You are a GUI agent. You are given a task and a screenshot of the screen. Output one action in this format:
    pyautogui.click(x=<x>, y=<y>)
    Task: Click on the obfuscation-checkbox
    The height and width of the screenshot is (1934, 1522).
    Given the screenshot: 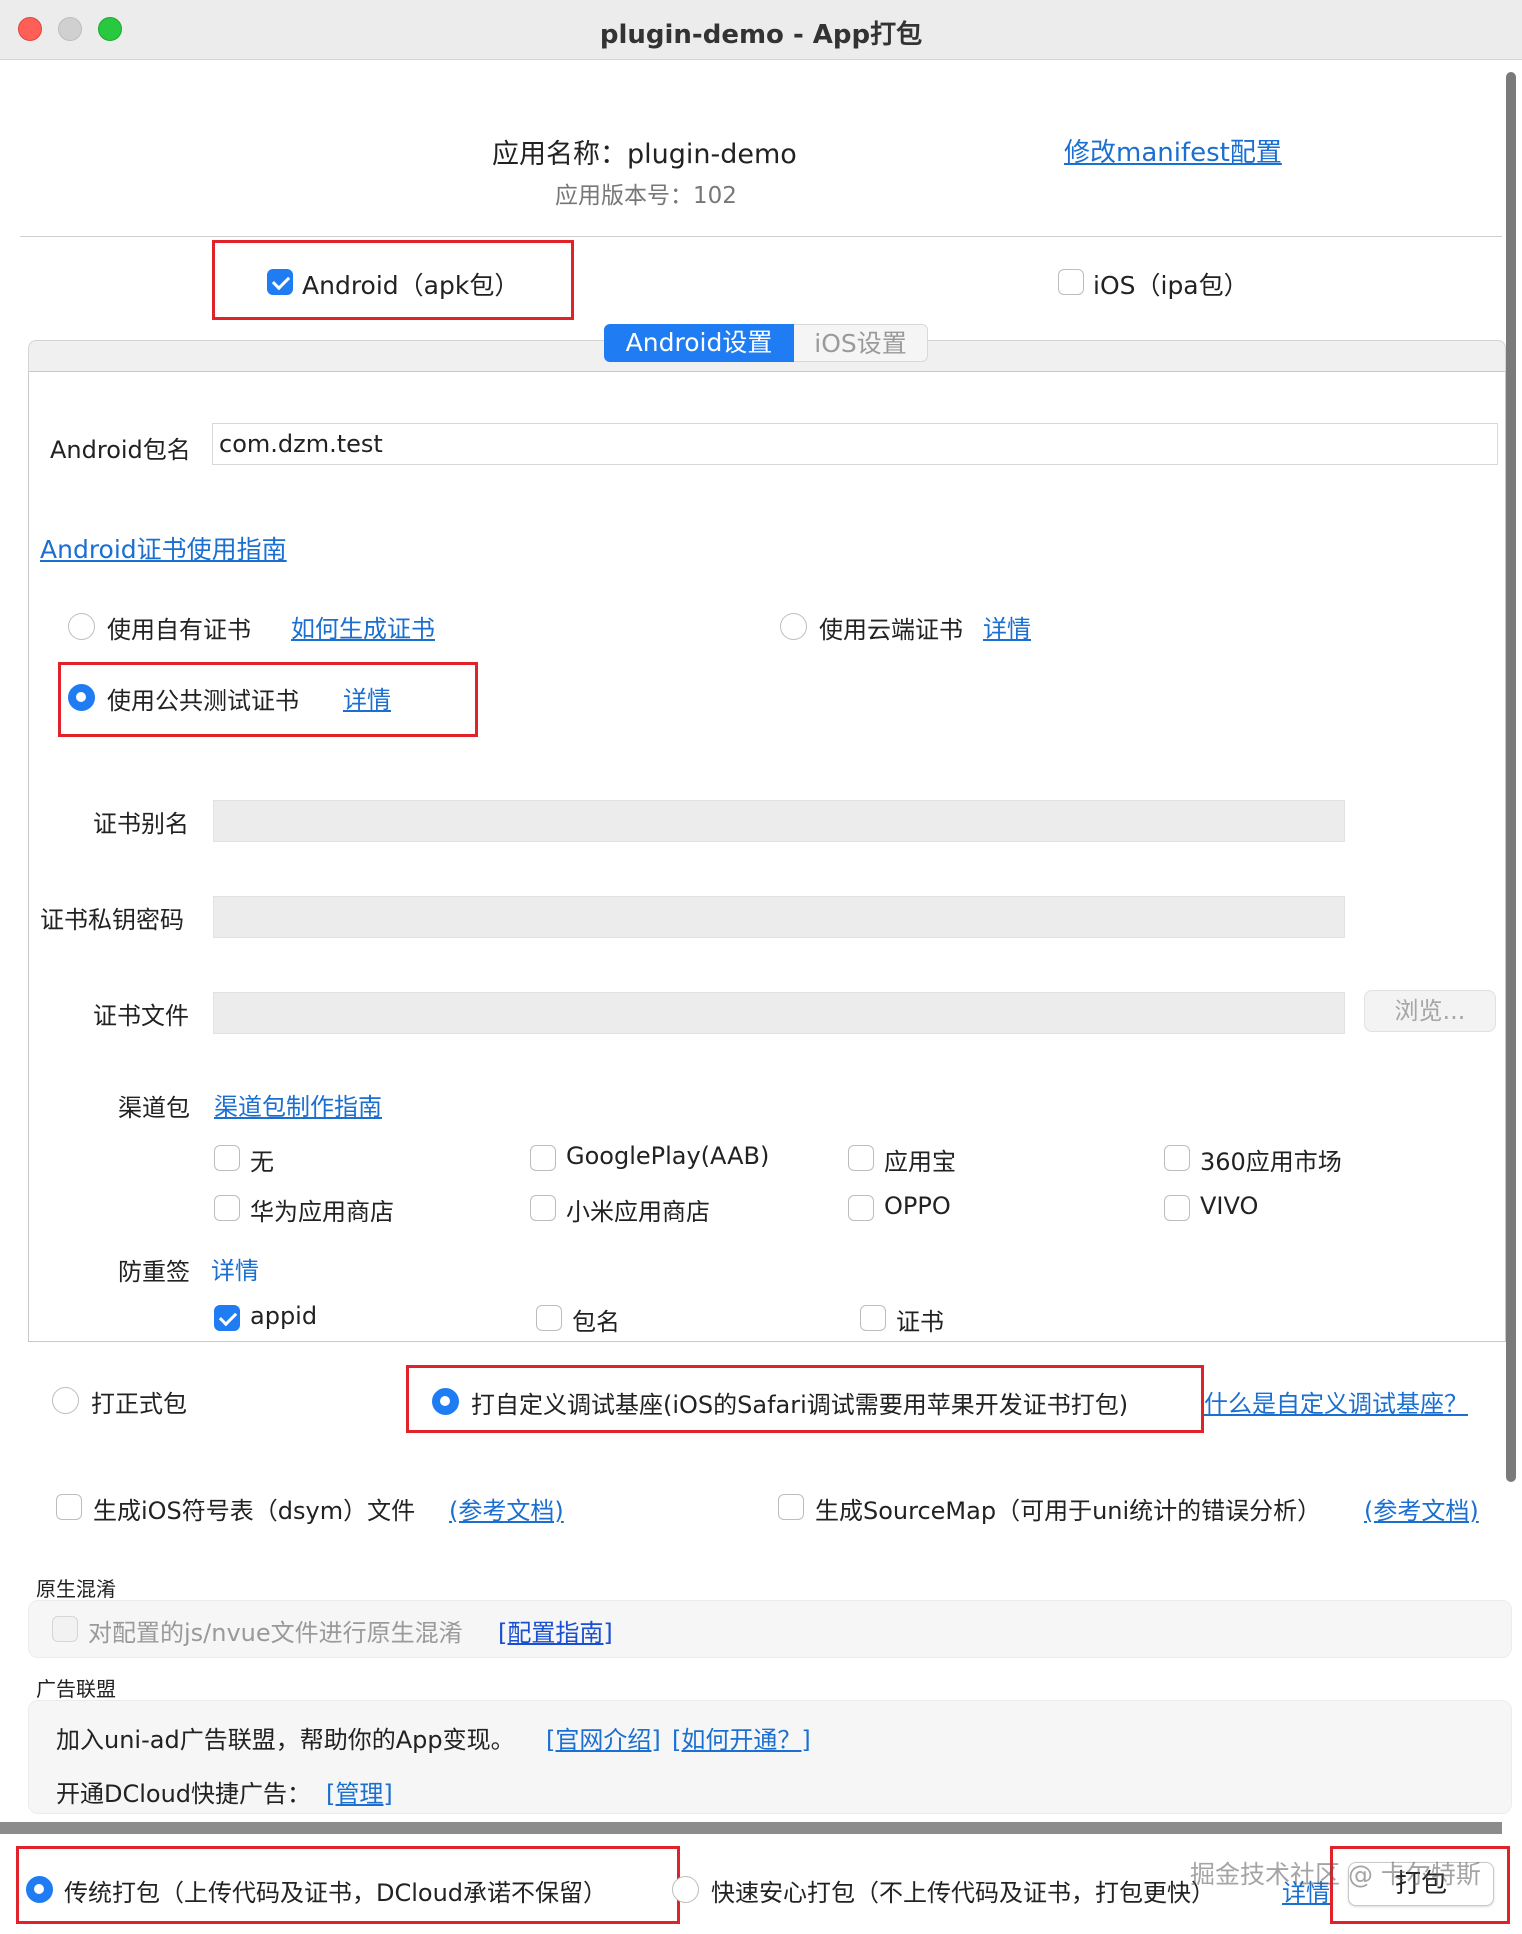 What is the action you would take?
    pyautogui.click(x=65, y=1629)
    